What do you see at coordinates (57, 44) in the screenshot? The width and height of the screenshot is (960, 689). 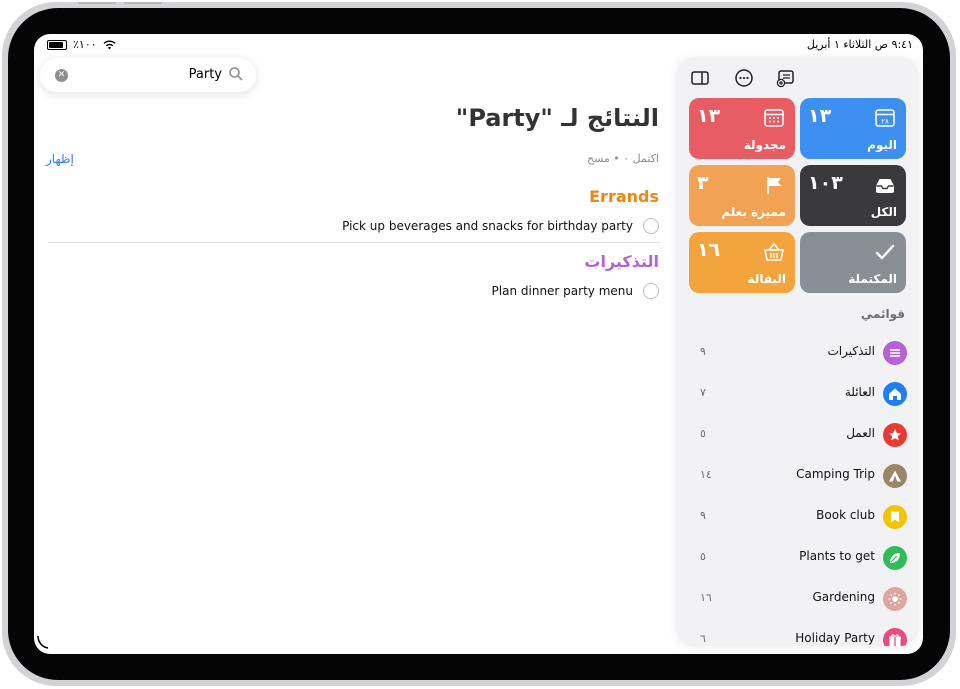 I see `battery-icon` at bounding box center [57, 44].